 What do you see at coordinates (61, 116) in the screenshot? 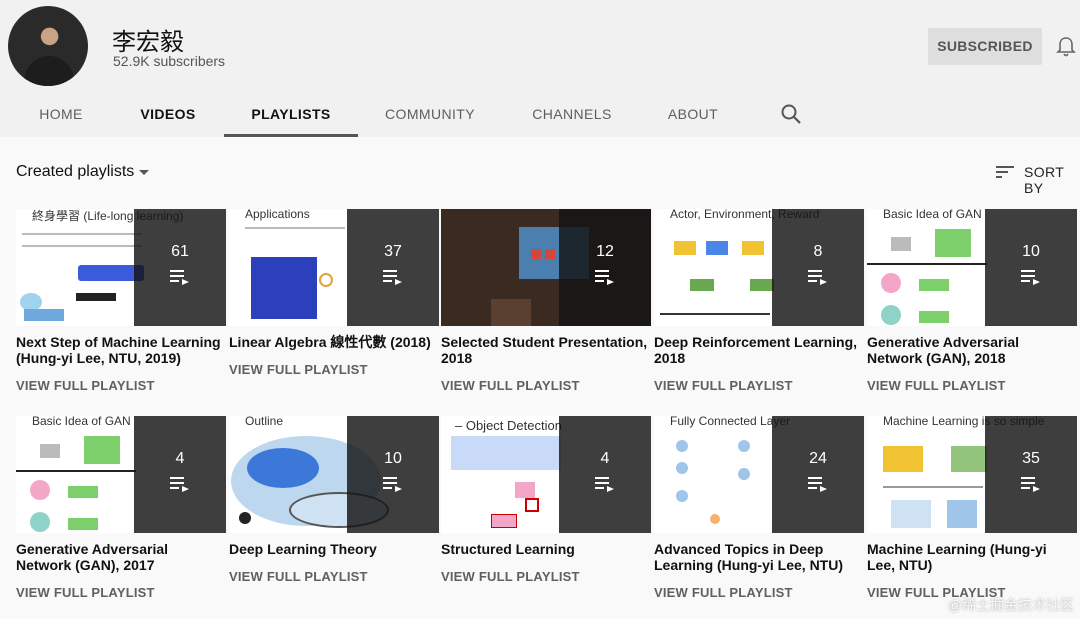
I see `tab-home: HOME` at bounding box center [61, 116].